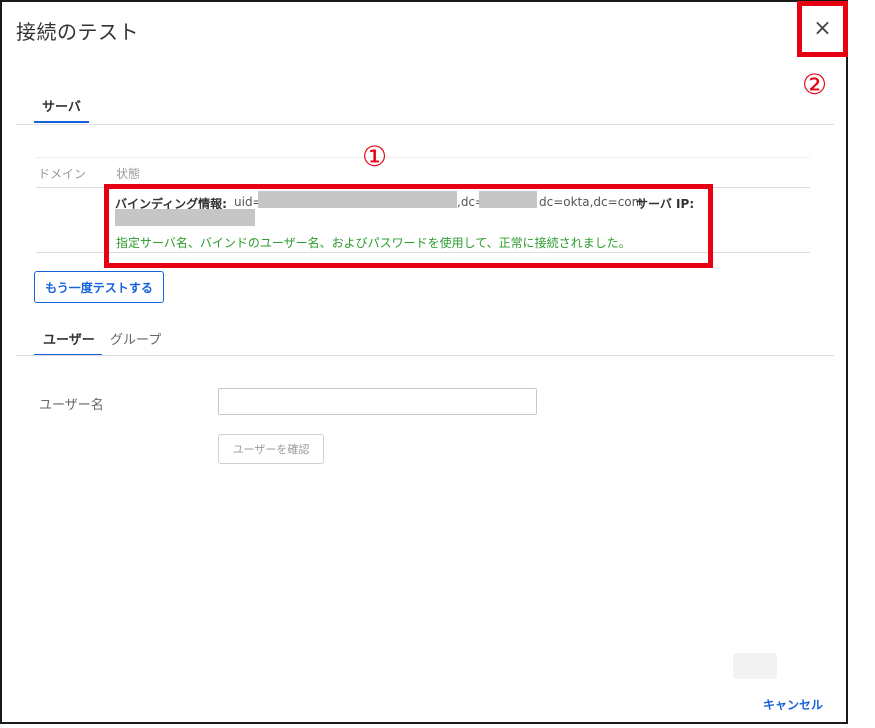  Describe the element at coordinates (423, 157) in the screenshot. I see `table-top-divider` at that location.